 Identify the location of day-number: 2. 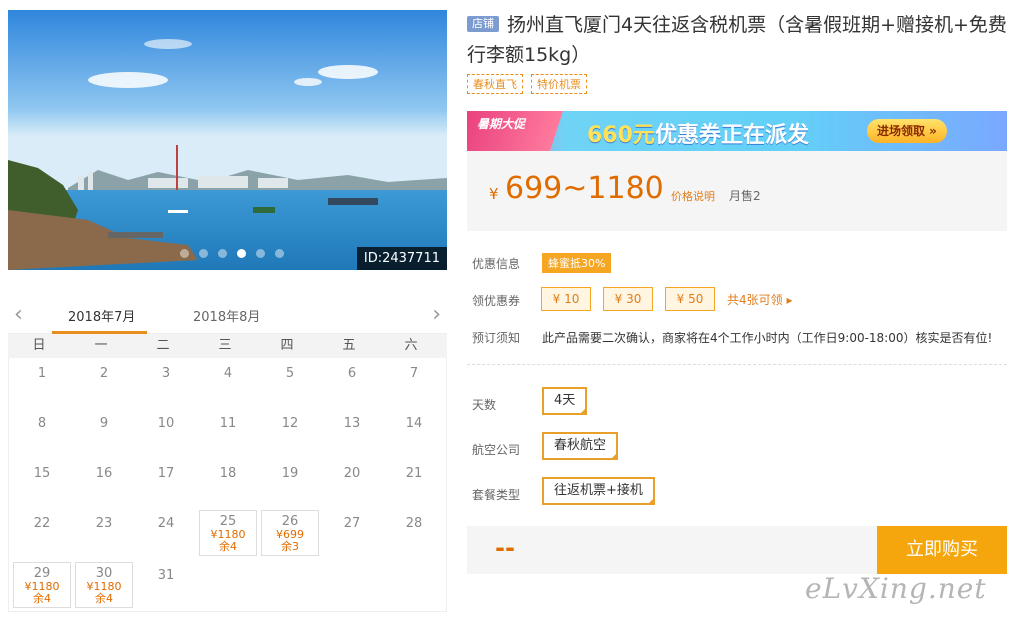
(104, 373).